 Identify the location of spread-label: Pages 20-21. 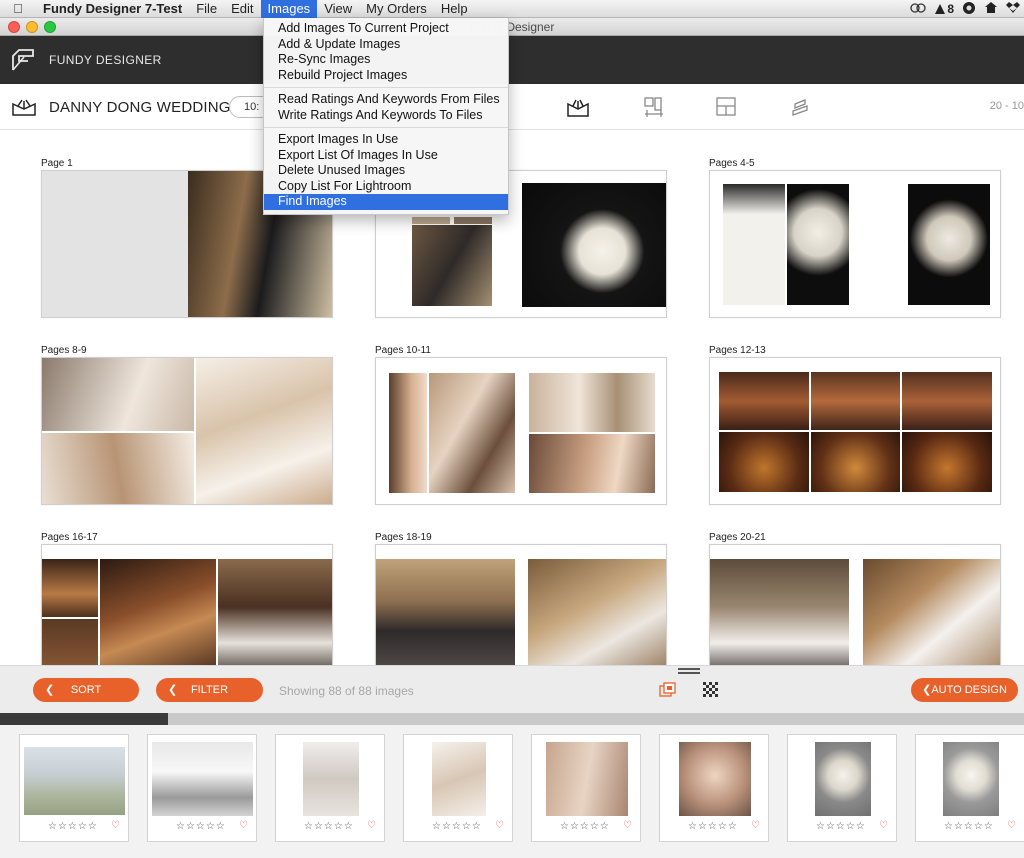
(737, 537).